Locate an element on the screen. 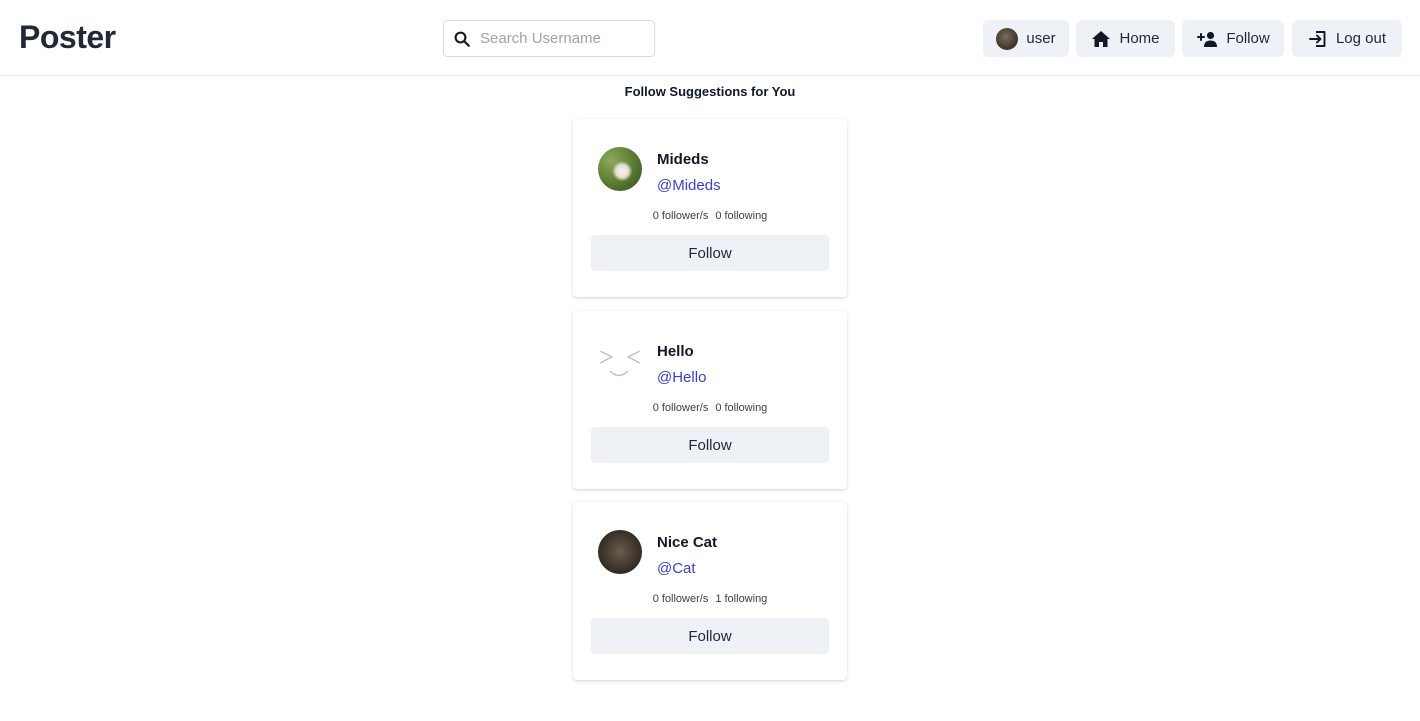 This screenshot has height=721, width=1420. logout-button-label: Log out is located at coordinates (1361, 38).